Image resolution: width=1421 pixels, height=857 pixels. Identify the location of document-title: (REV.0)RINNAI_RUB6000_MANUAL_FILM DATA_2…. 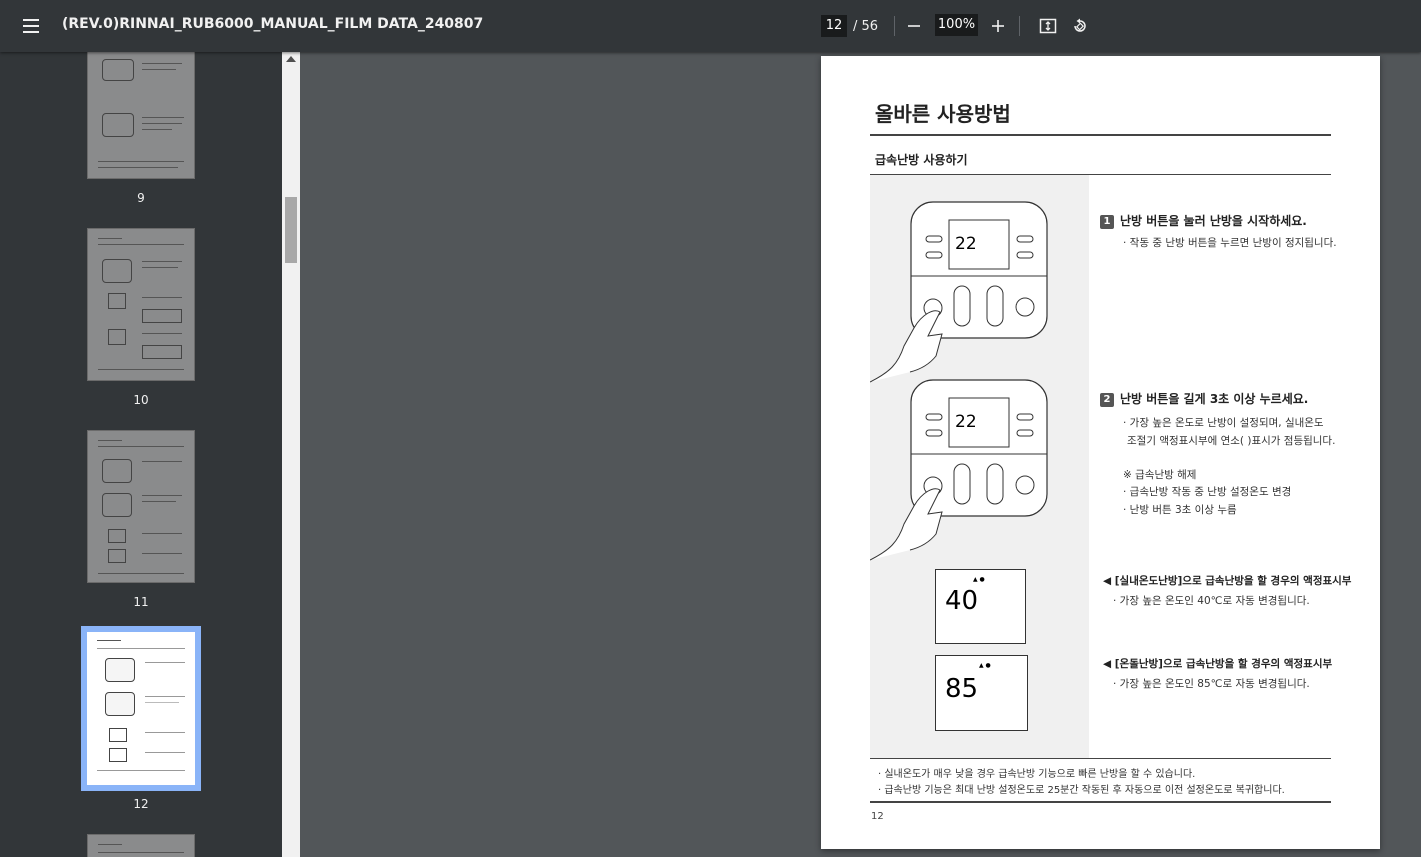
(273, 24).